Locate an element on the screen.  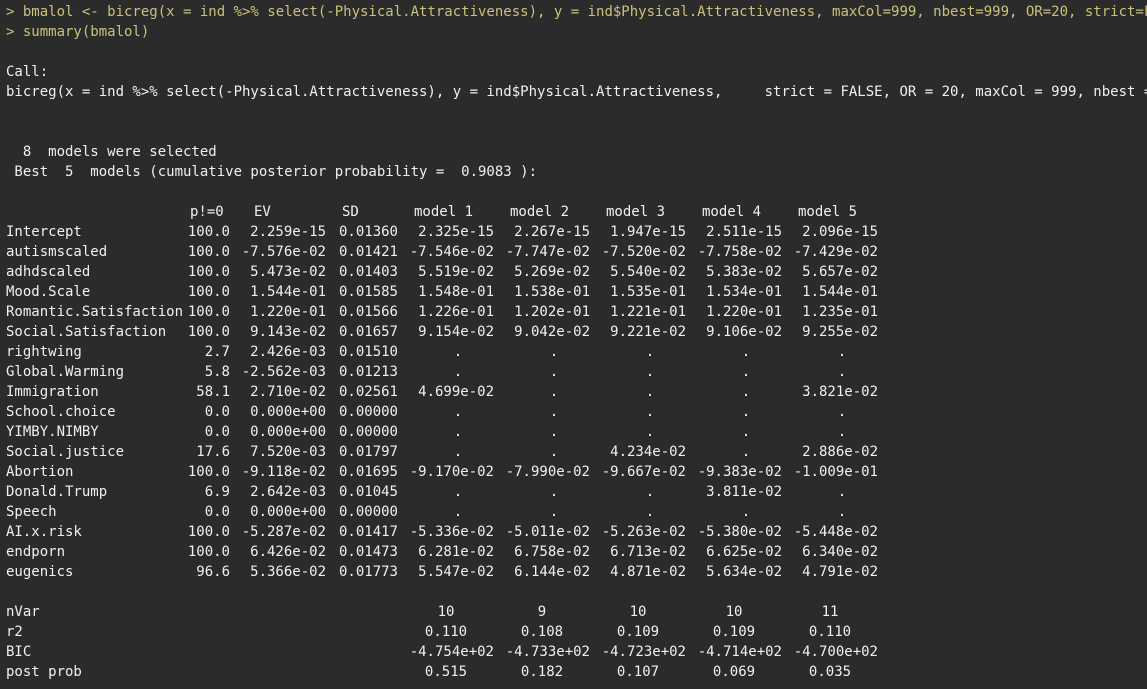
table-cell: 5.366e-02 is located at coordinates (288, 572).